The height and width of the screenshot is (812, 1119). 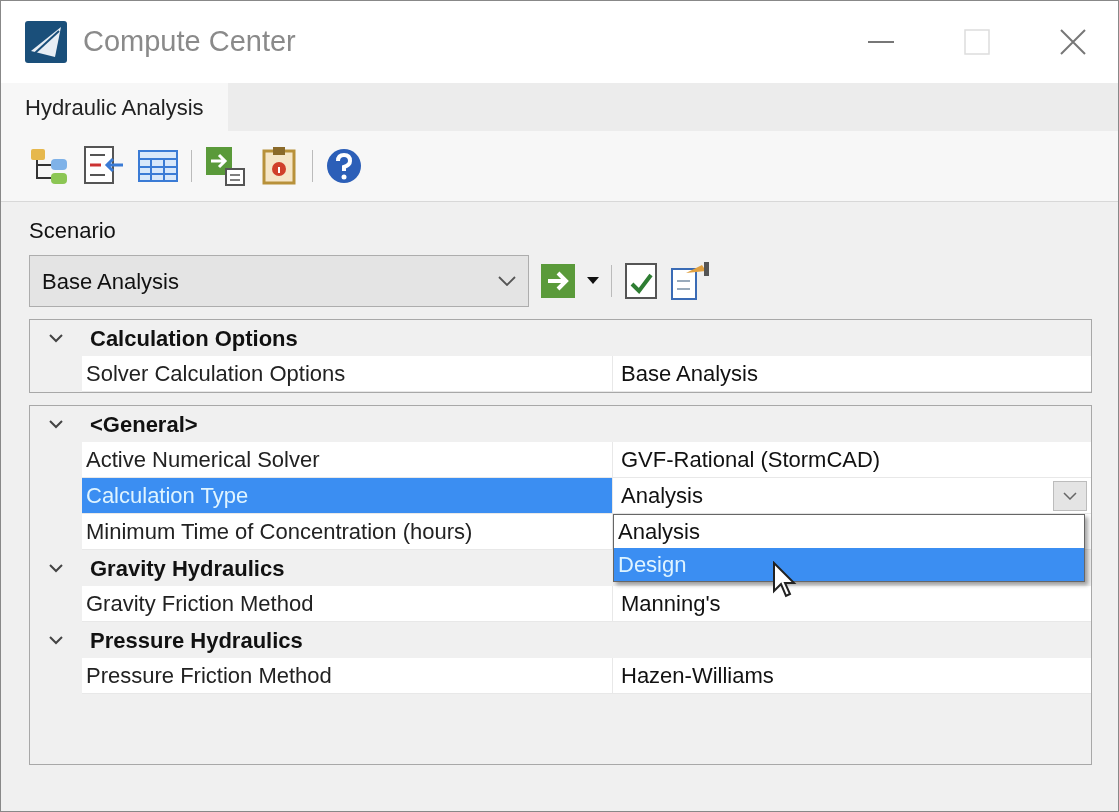 I want to click on caret-down-icon, so click(x=593, y=281).